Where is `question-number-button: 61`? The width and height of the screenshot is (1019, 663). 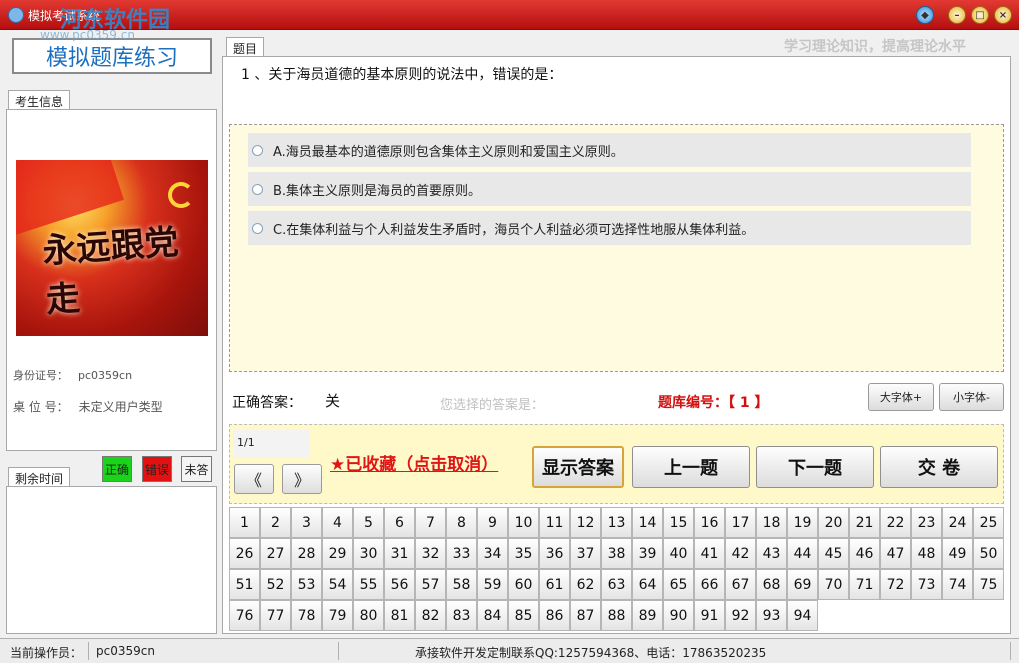 question-number-button: 61 is located at coordinates (554, 584).